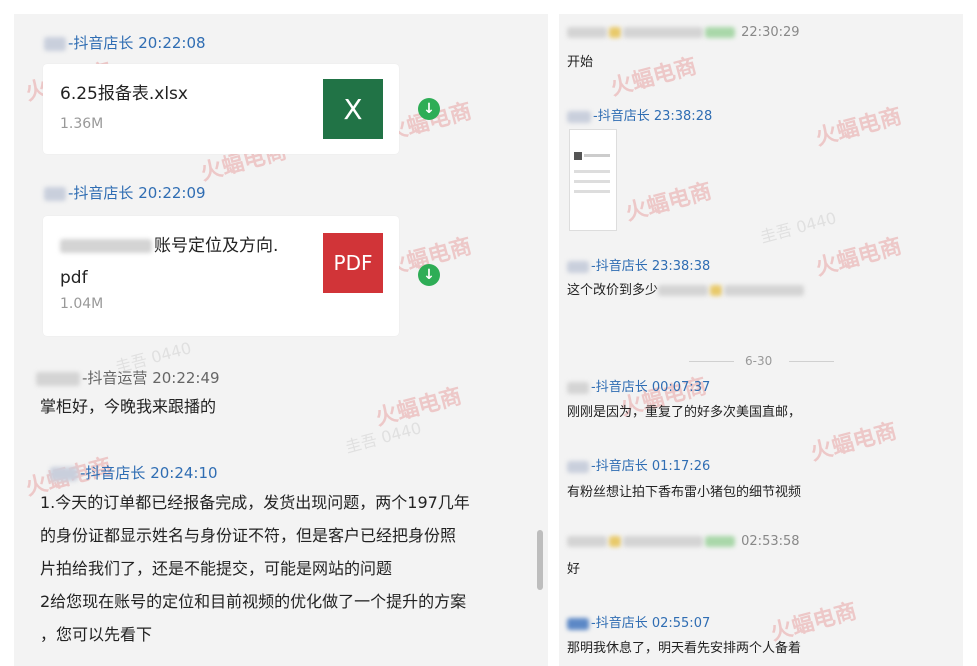  What do you see at coordinates (684, 412) in the screenshot?
I see `message-text: 刚刚是因为，重复了的好多次美国直邮，` at bounding box center [684, 412].